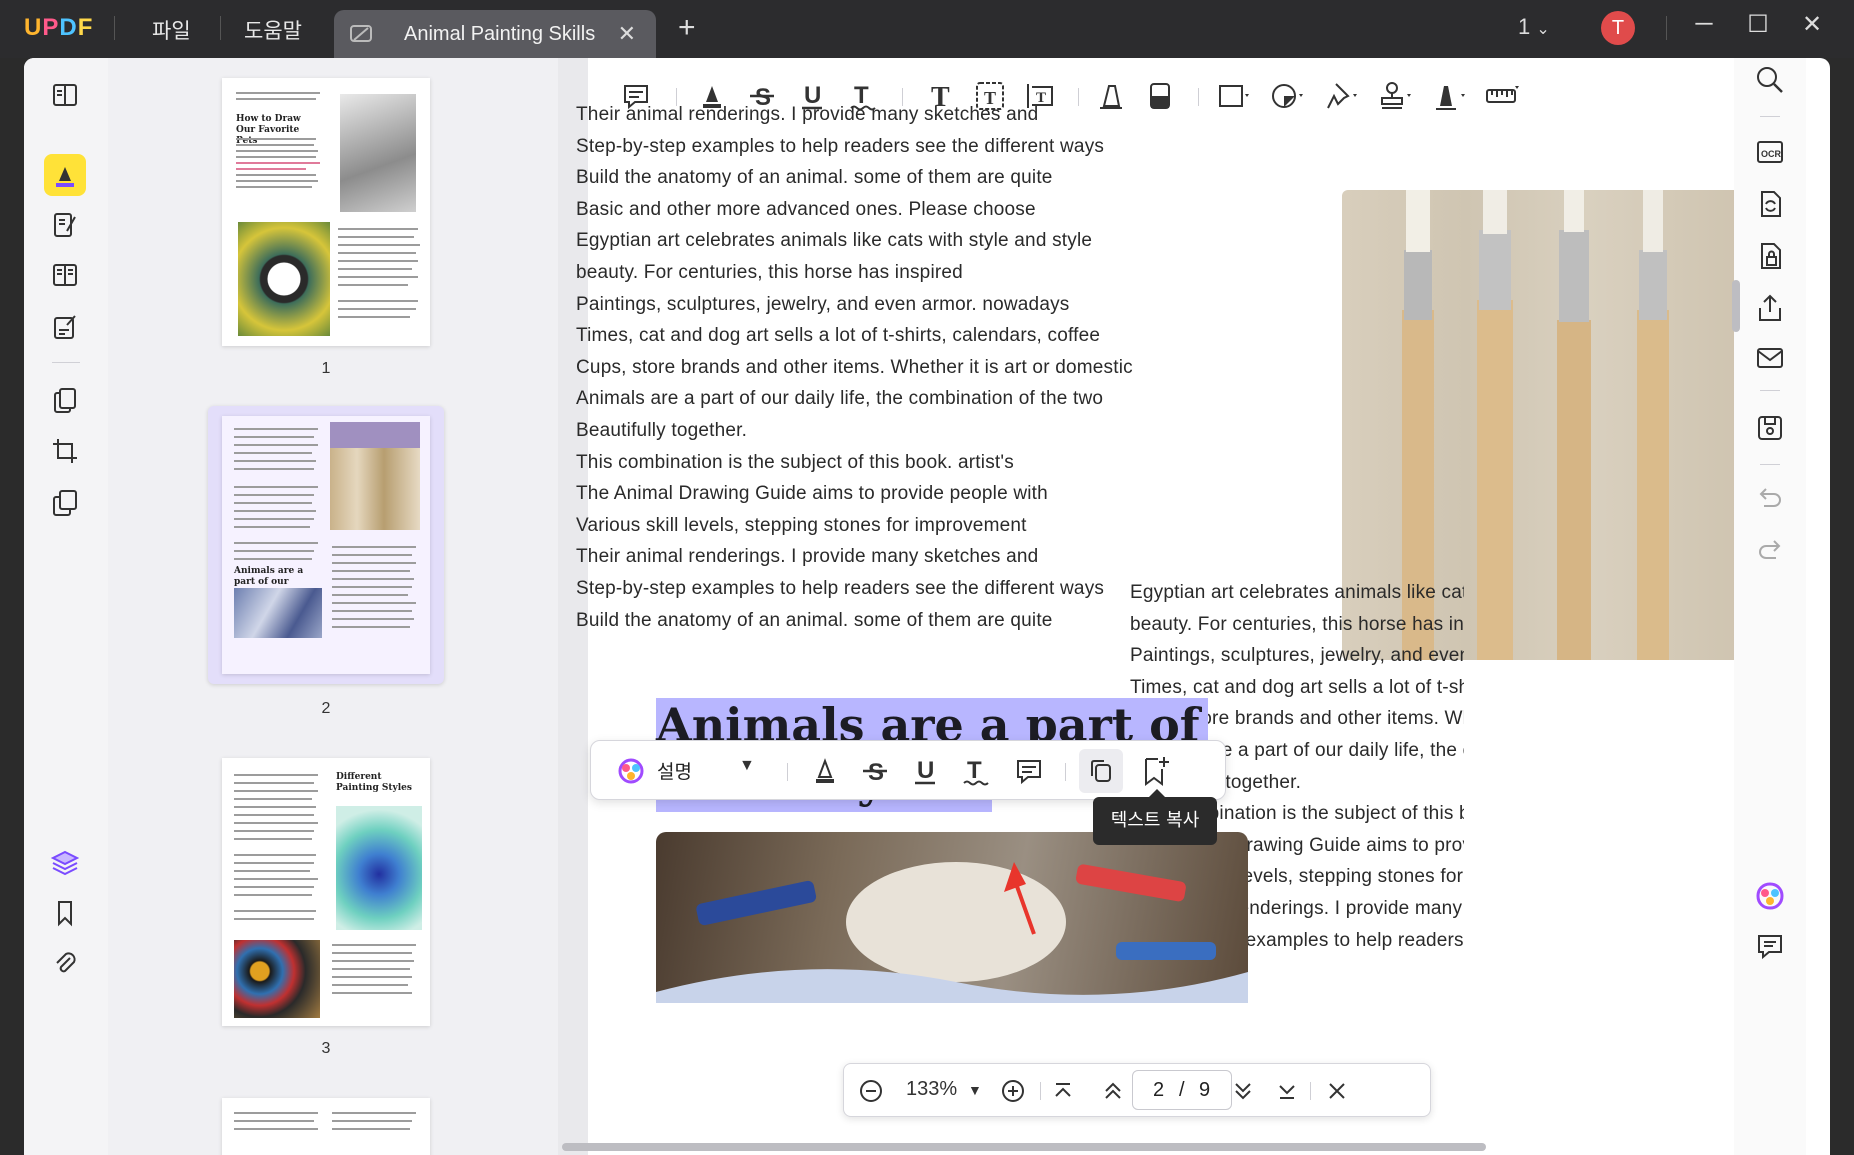 The width and height of the screenshot is (1854, 1155). Describe the element at coordinates (1736, 306) in the screenshot. I see `vertical-scrollbar` at that location.